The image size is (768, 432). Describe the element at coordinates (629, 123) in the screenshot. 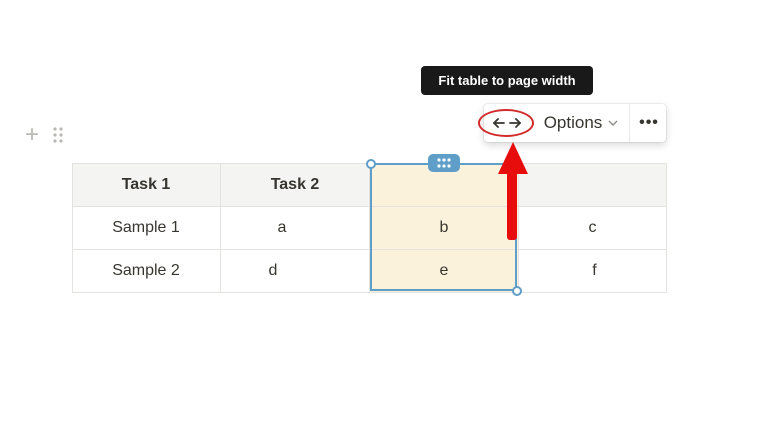

I see `toolbar-divider` at that location.